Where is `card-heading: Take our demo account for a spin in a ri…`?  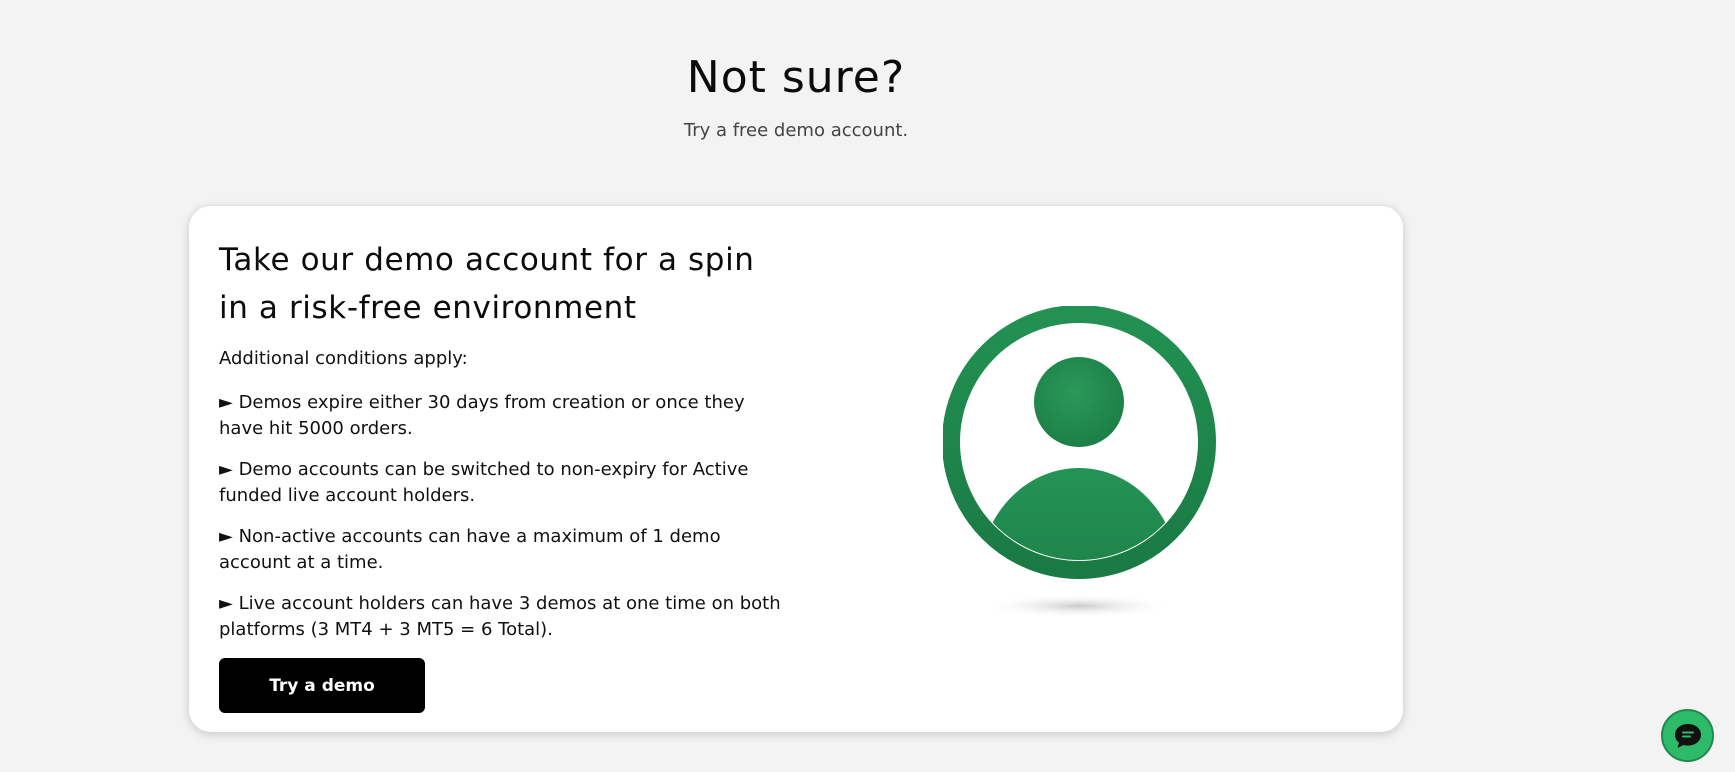
card-heading: Take our demo account for a spin in a ri… is located at coordinates (487, 284).